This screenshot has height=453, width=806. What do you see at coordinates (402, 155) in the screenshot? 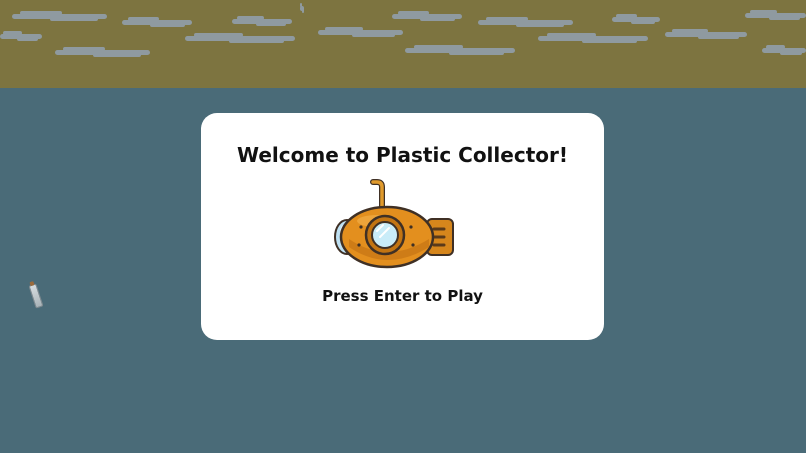
I see `welcome-title: Welcome to Plastic Collector!` at bounding box center [402, 155].